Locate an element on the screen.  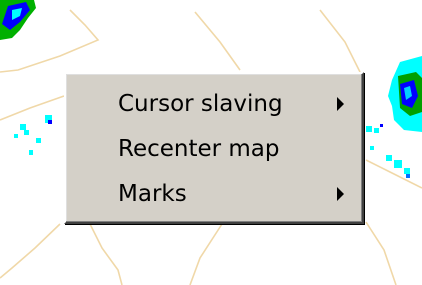
menu-item-label: Marks is located at coordinates (152, 194).